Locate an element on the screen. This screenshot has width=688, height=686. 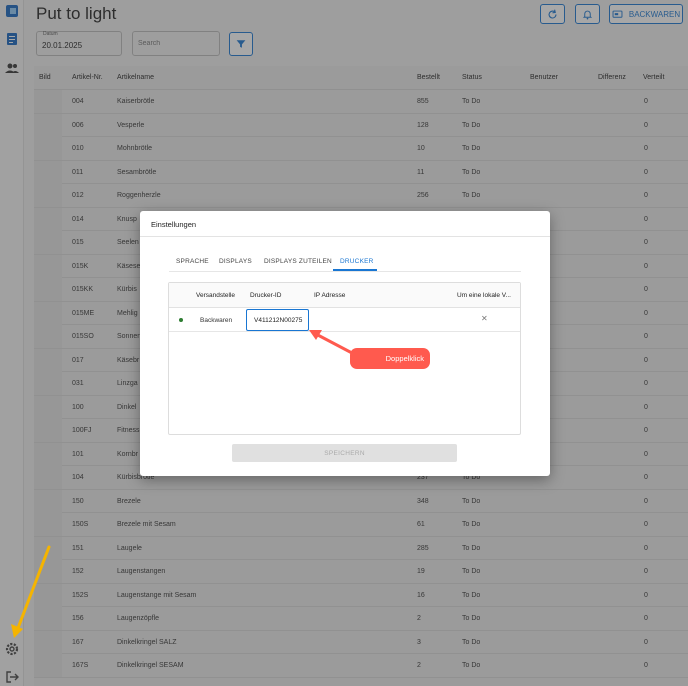
col-ip-adresse: IP Adresse is located at coordinates (329, 295).